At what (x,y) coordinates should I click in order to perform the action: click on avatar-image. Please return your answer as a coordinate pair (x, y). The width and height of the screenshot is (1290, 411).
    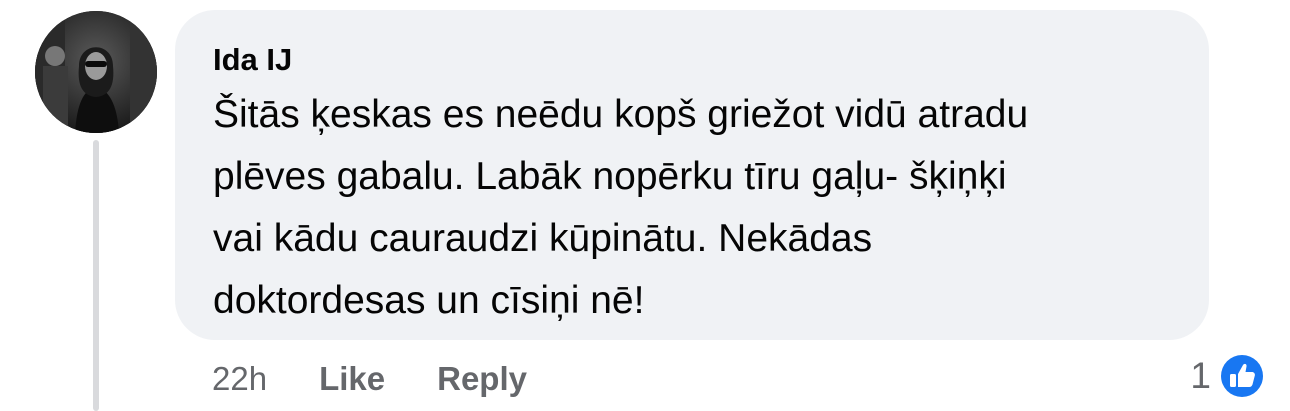
    Looking at the image, I should click on (96, 72).